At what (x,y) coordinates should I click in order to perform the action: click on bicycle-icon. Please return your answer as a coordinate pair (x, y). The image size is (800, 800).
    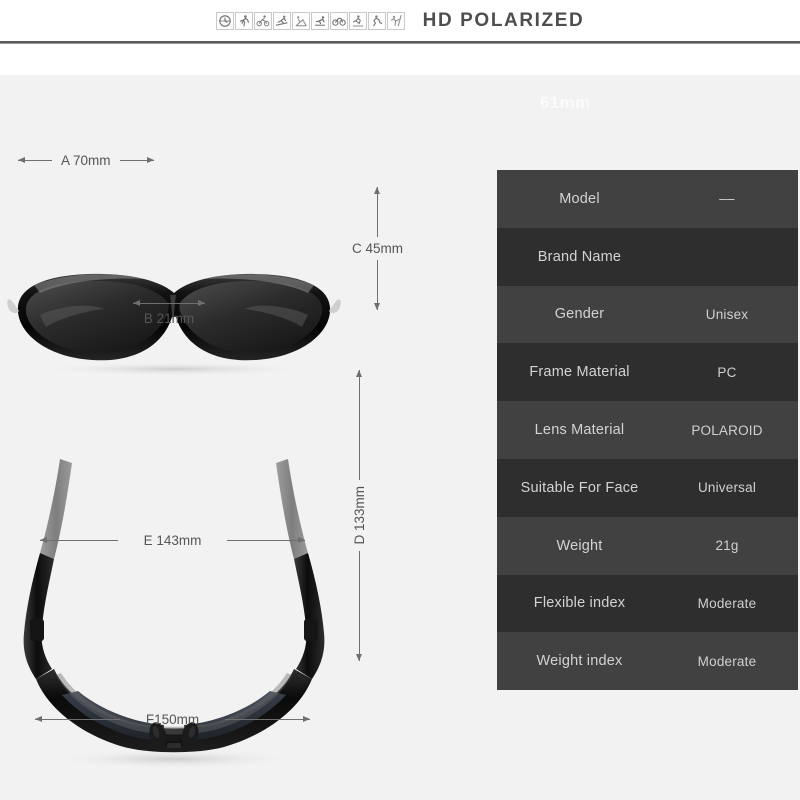
    Looking at the image, I should click on (338, 20).